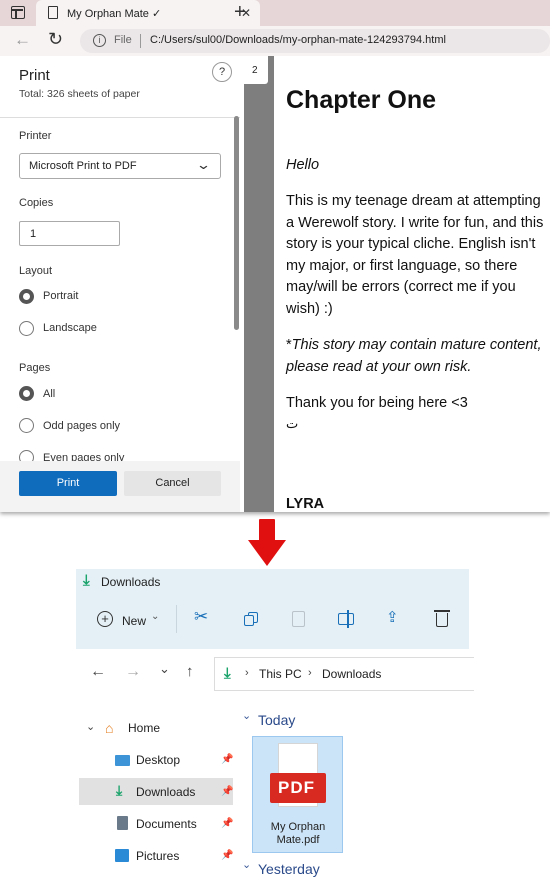 This screenshot has height=877, width=550. What do you see at coordinates (298, 833) in the screenshot?
I see `file-name: My Orphan Mate.pdf` at bounding box center [298, 833].